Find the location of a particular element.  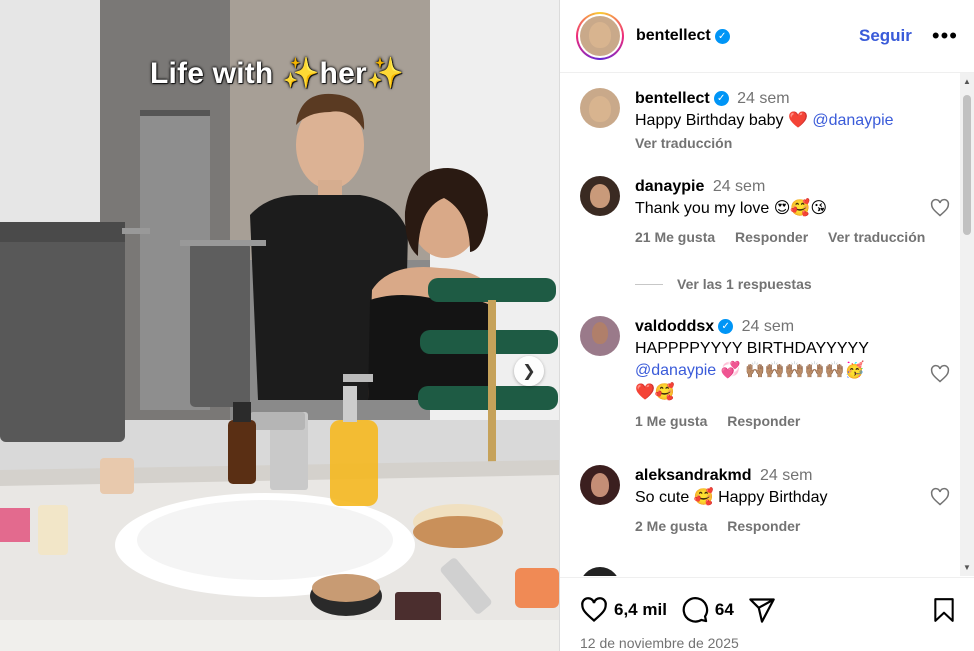

caption-time: 24 sem is located at coordinates (763, 98).